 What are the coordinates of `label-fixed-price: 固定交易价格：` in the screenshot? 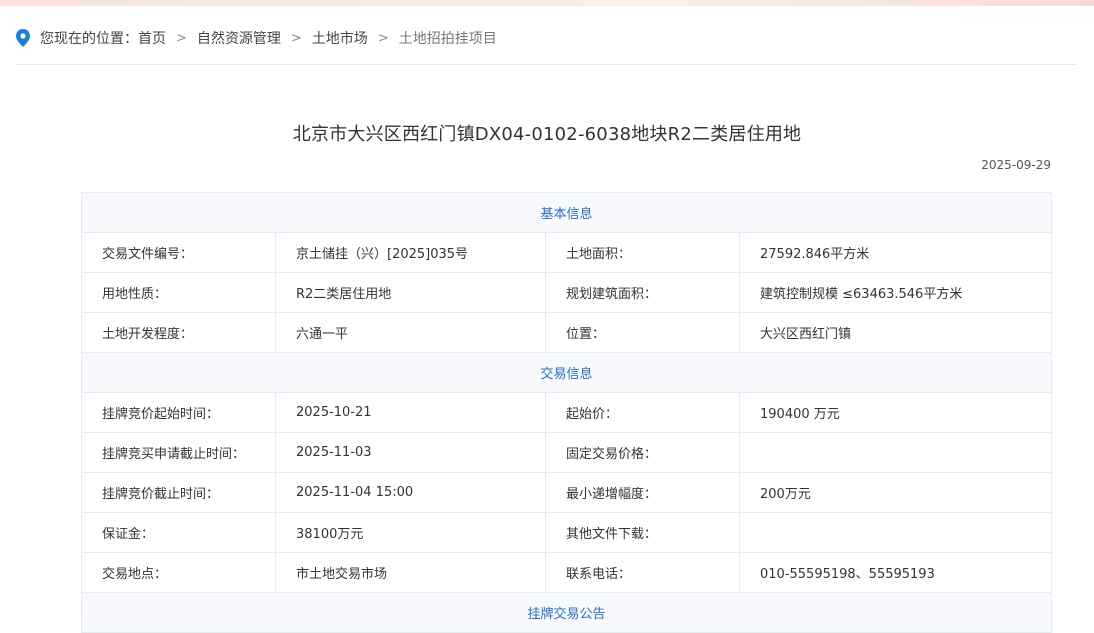 It's located at (642, 452).